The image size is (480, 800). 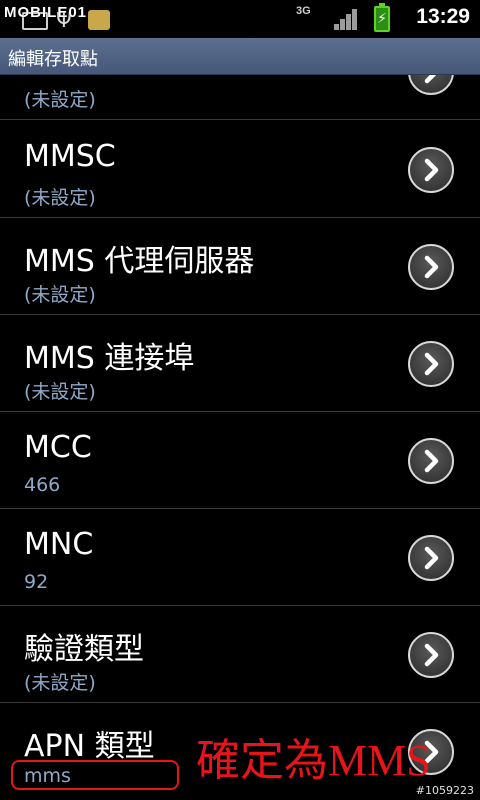 What do you see at coordinates (95, 775) in the screenshot?
I see `annotation-highlight-box` at bounding box center [95, 775].